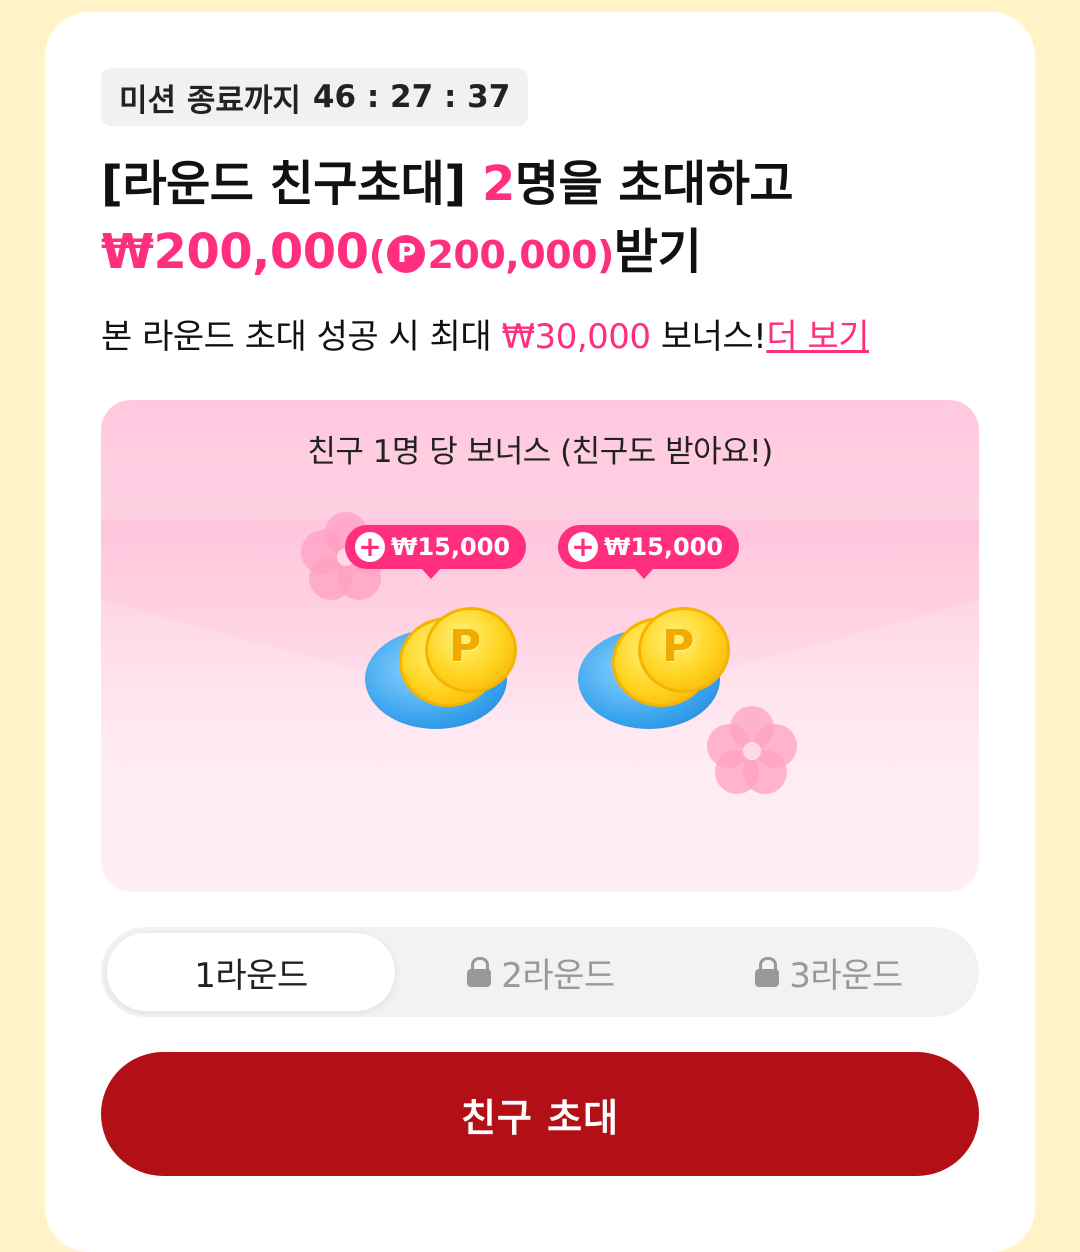 Image resolution: width=1080 pixels, height=1252 pixels. I want to click on bonus-subline: 본 라운드 초대 성공 시 최대 ₩30,000 보너스!더 보기, so click(551, 337).